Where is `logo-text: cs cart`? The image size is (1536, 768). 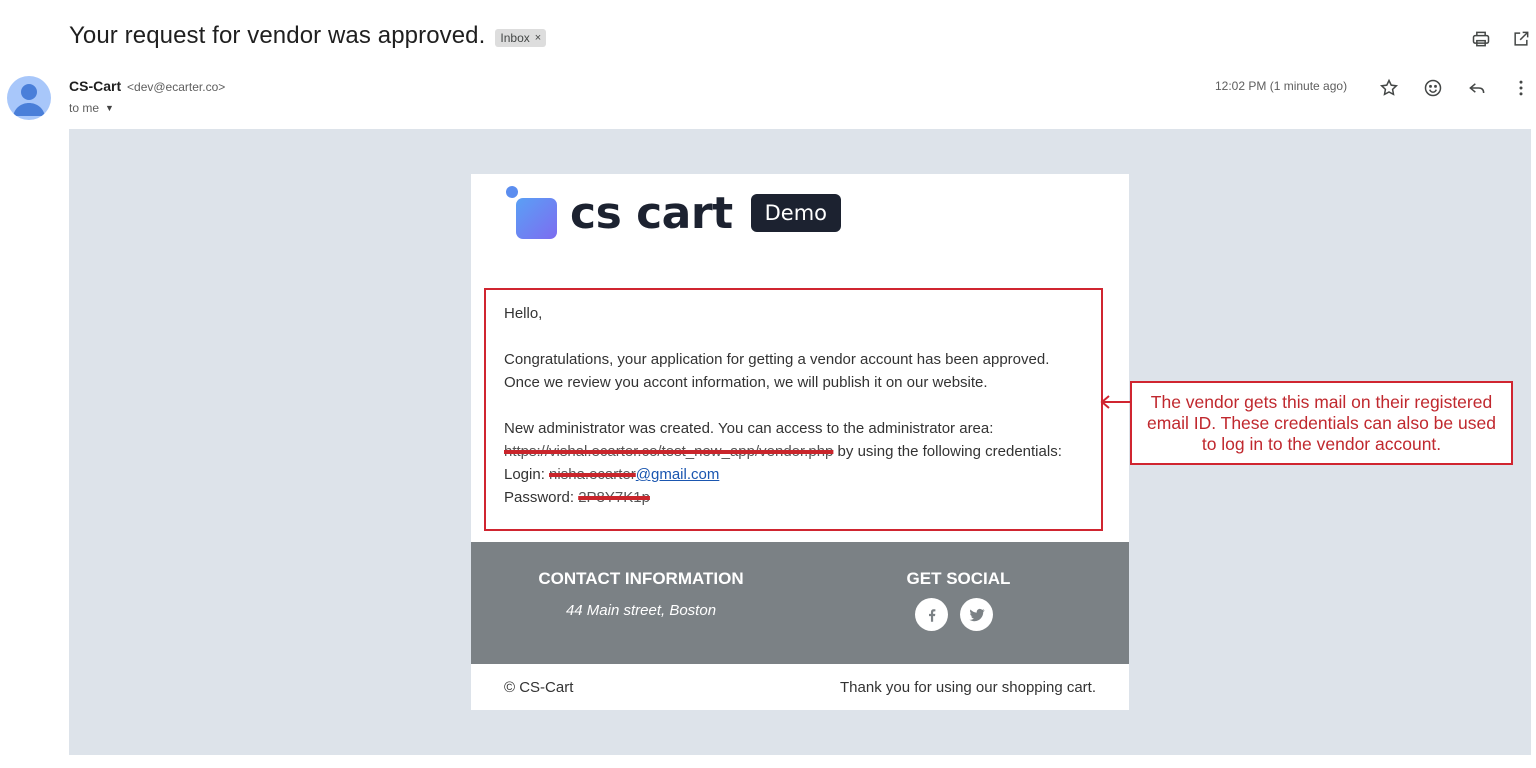 logo-text: cs cart is located at coordinates (651, 213).